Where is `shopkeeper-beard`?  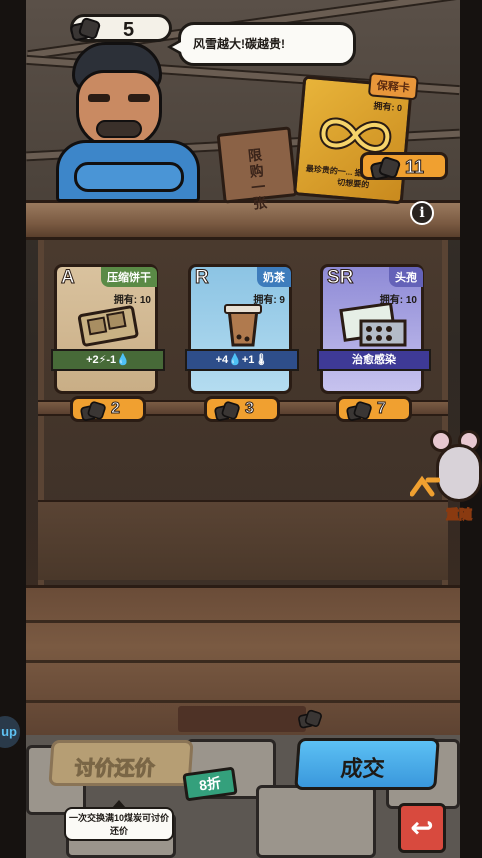 shopkeeper-beard is located at coordinates (119, 129).